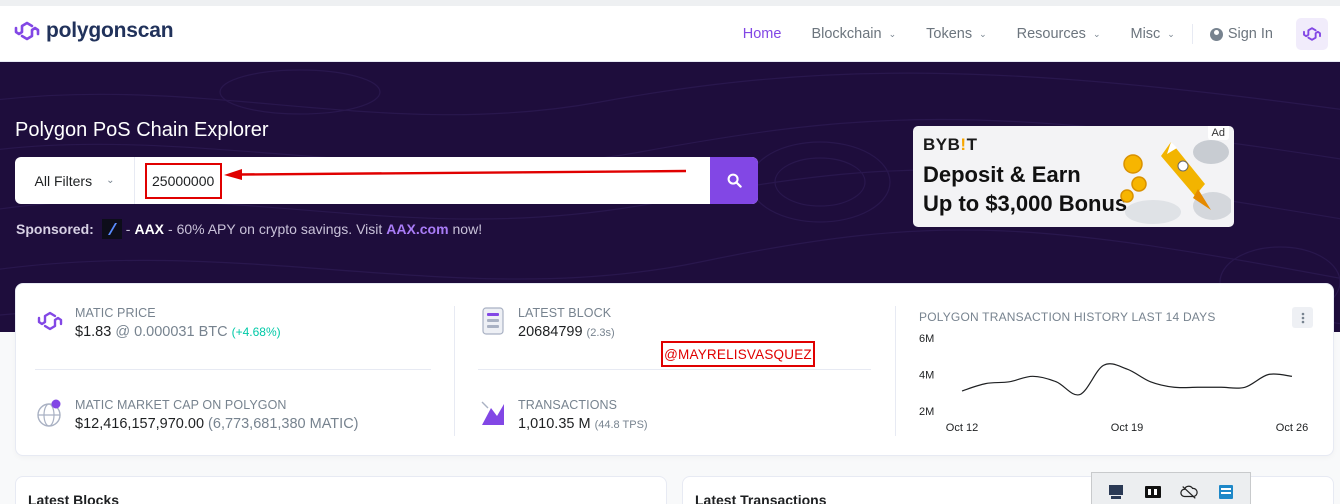 The height and width of the screenshot is (504, 1340). What do you see at coordinates (550, 332) in the screenshot?
I see `latest-block-number: 20684799` at bounding box center [550, 332].